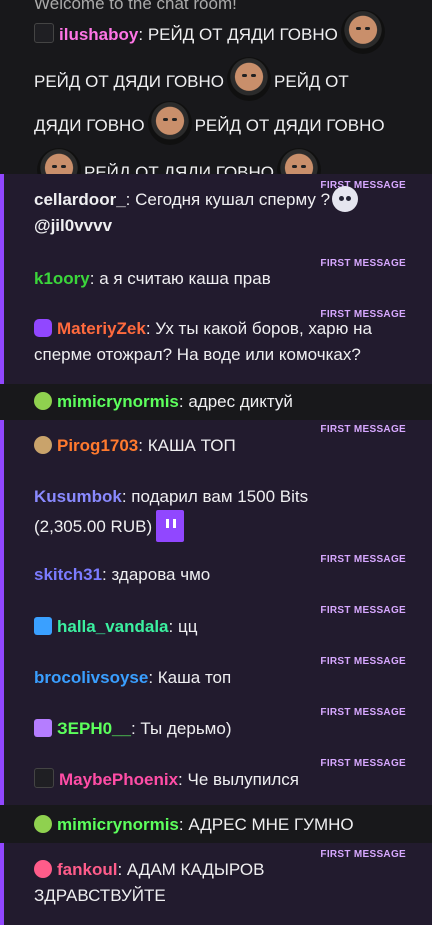 The height and width of the screenshot is (925, 432). Describe the element at coordinates (94, 728) in the screenshot. I see `chat-username: ЗЕРН0__` at that location.